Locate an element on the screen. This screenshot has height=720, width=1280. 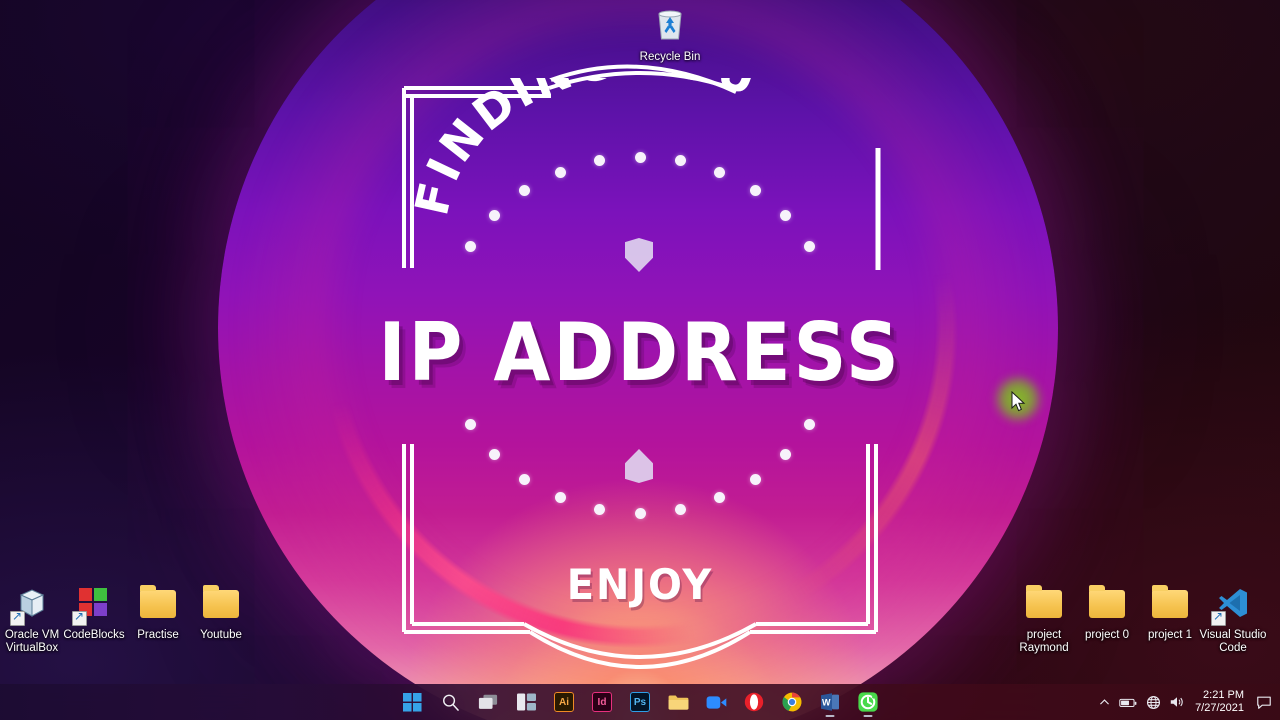
mouse-cursor is located at coordinates (1018, 401).